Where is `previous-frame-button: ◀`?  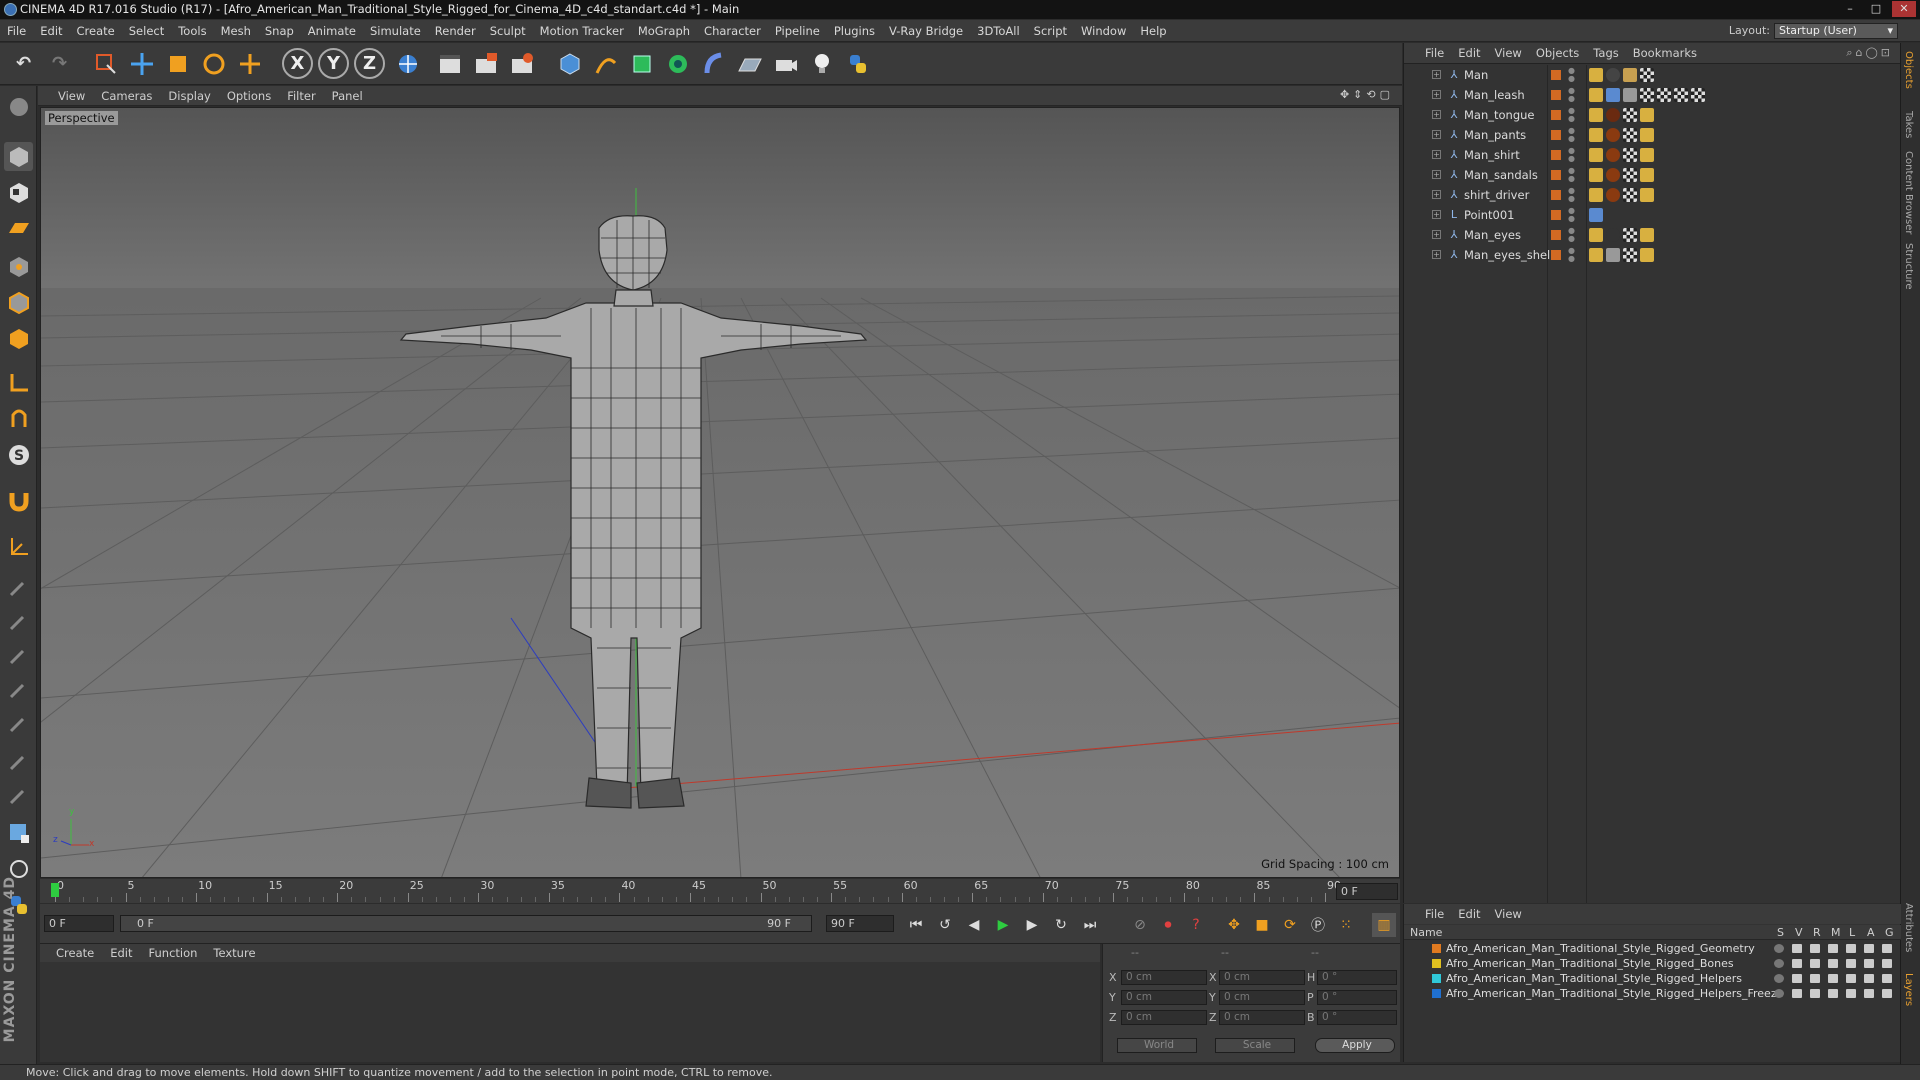
previous-frame-button: ◀ is located at coordinates (974, 925).